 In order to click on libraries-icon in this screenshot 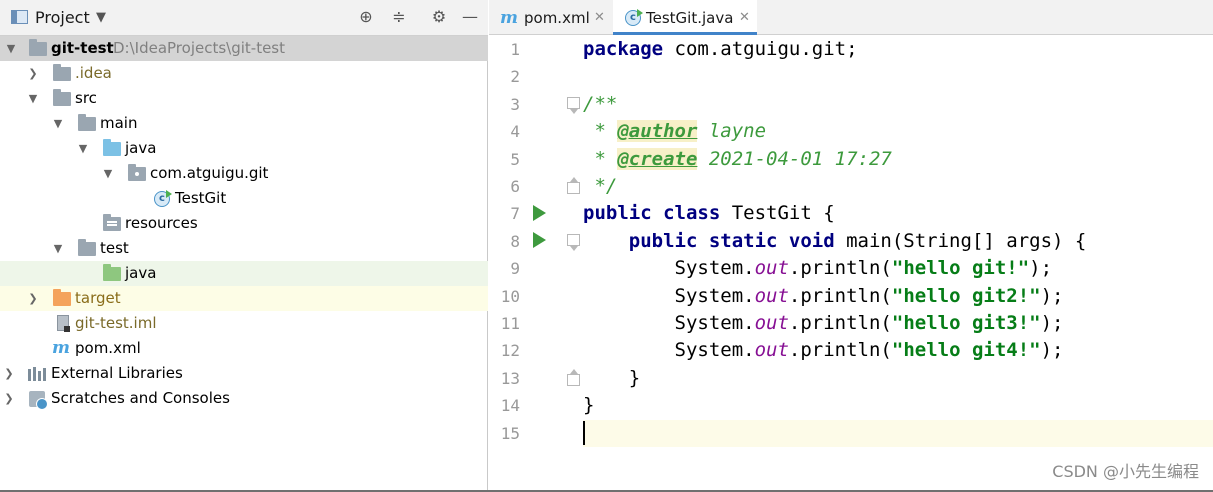, I will do `click(37, 374)`.